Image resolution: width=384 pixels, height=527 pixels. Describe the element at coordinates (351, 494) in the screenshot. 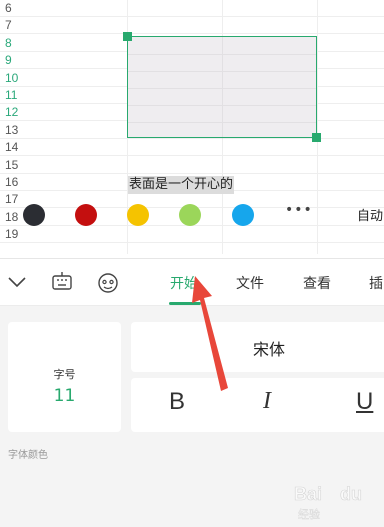

I see `svg-text: du` at that location.